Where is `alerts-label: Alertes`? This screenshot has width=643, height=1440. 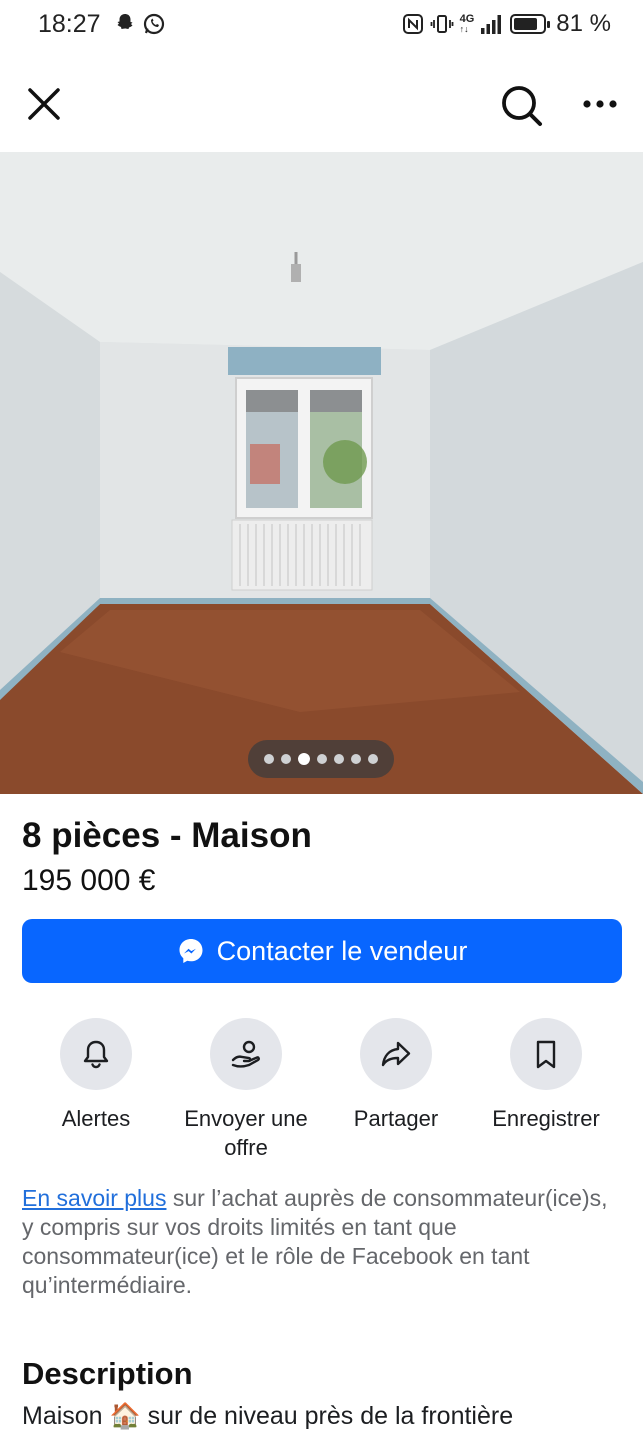 alerts-label: Alertes is located at coordinates (96, 1118).